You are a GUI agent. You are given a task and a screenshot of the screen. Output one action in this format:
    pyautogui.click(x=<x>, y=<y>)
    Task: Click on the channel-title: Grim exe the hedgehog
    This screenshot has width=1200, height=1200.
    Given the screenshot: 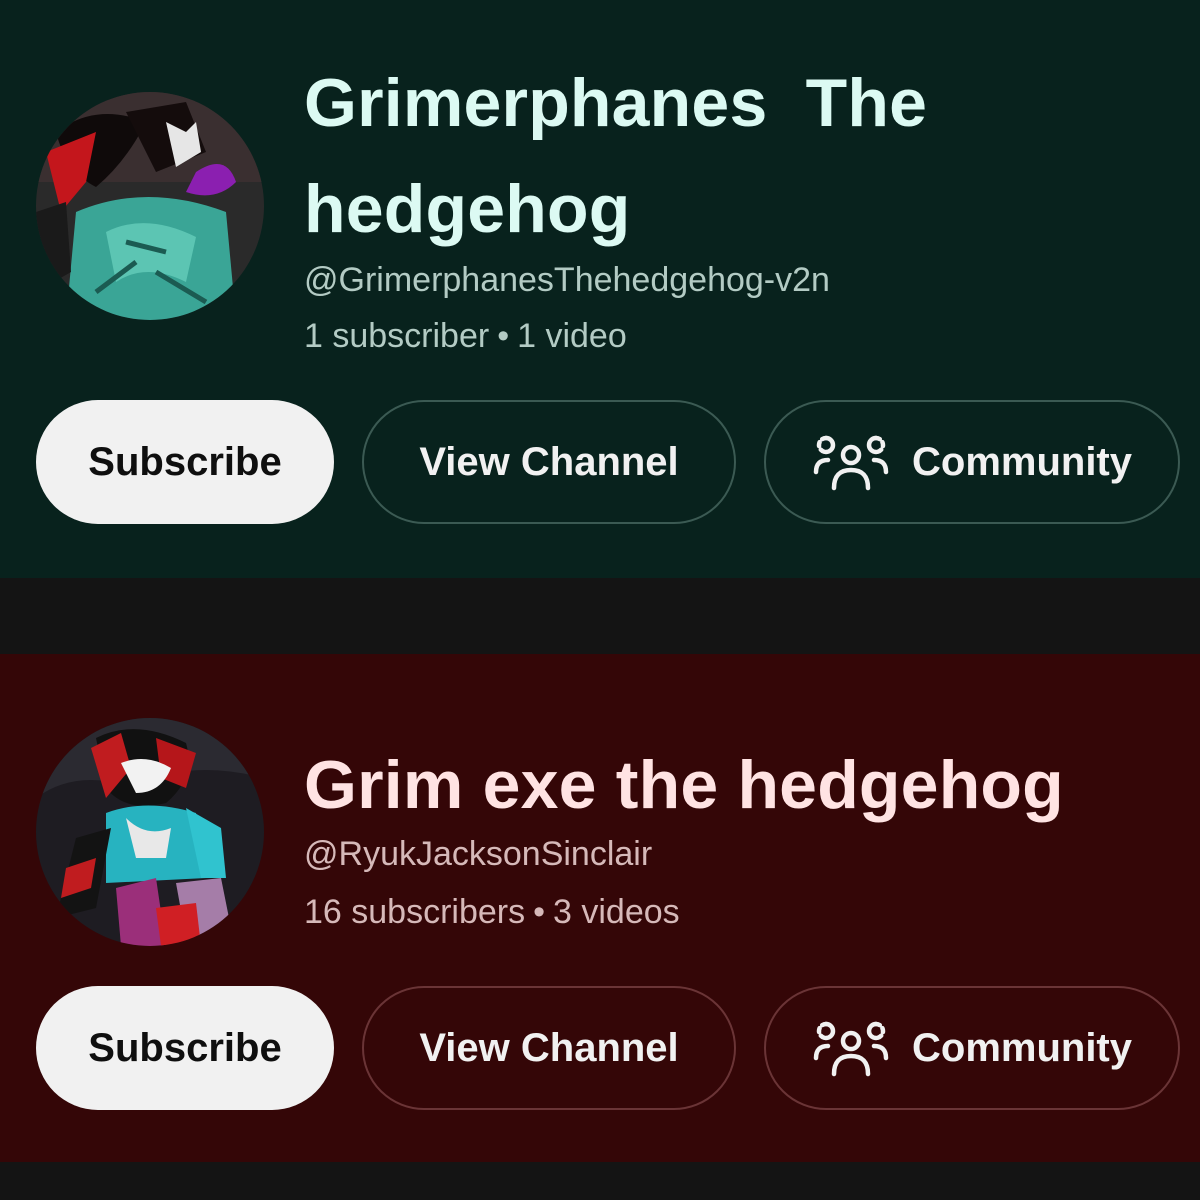 What is the action you would take?
    pyautogui.click(x=744, y=785)
    